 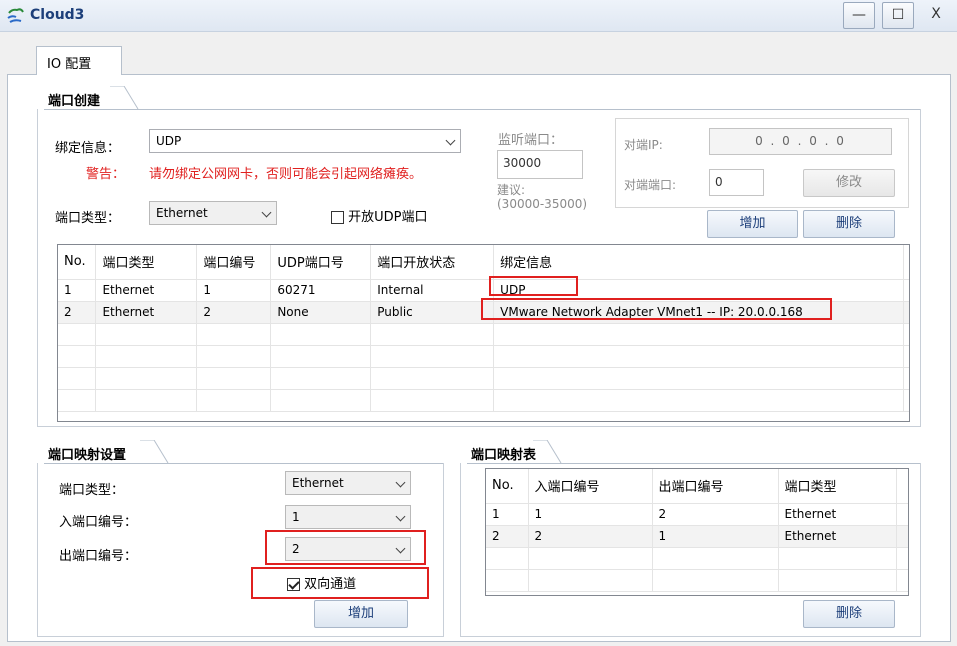 I want to click on port-table-header: No. 端口类型 端口编号 UDP端口号 端口开放状态 绑定信息, so click(x=483, y=262).